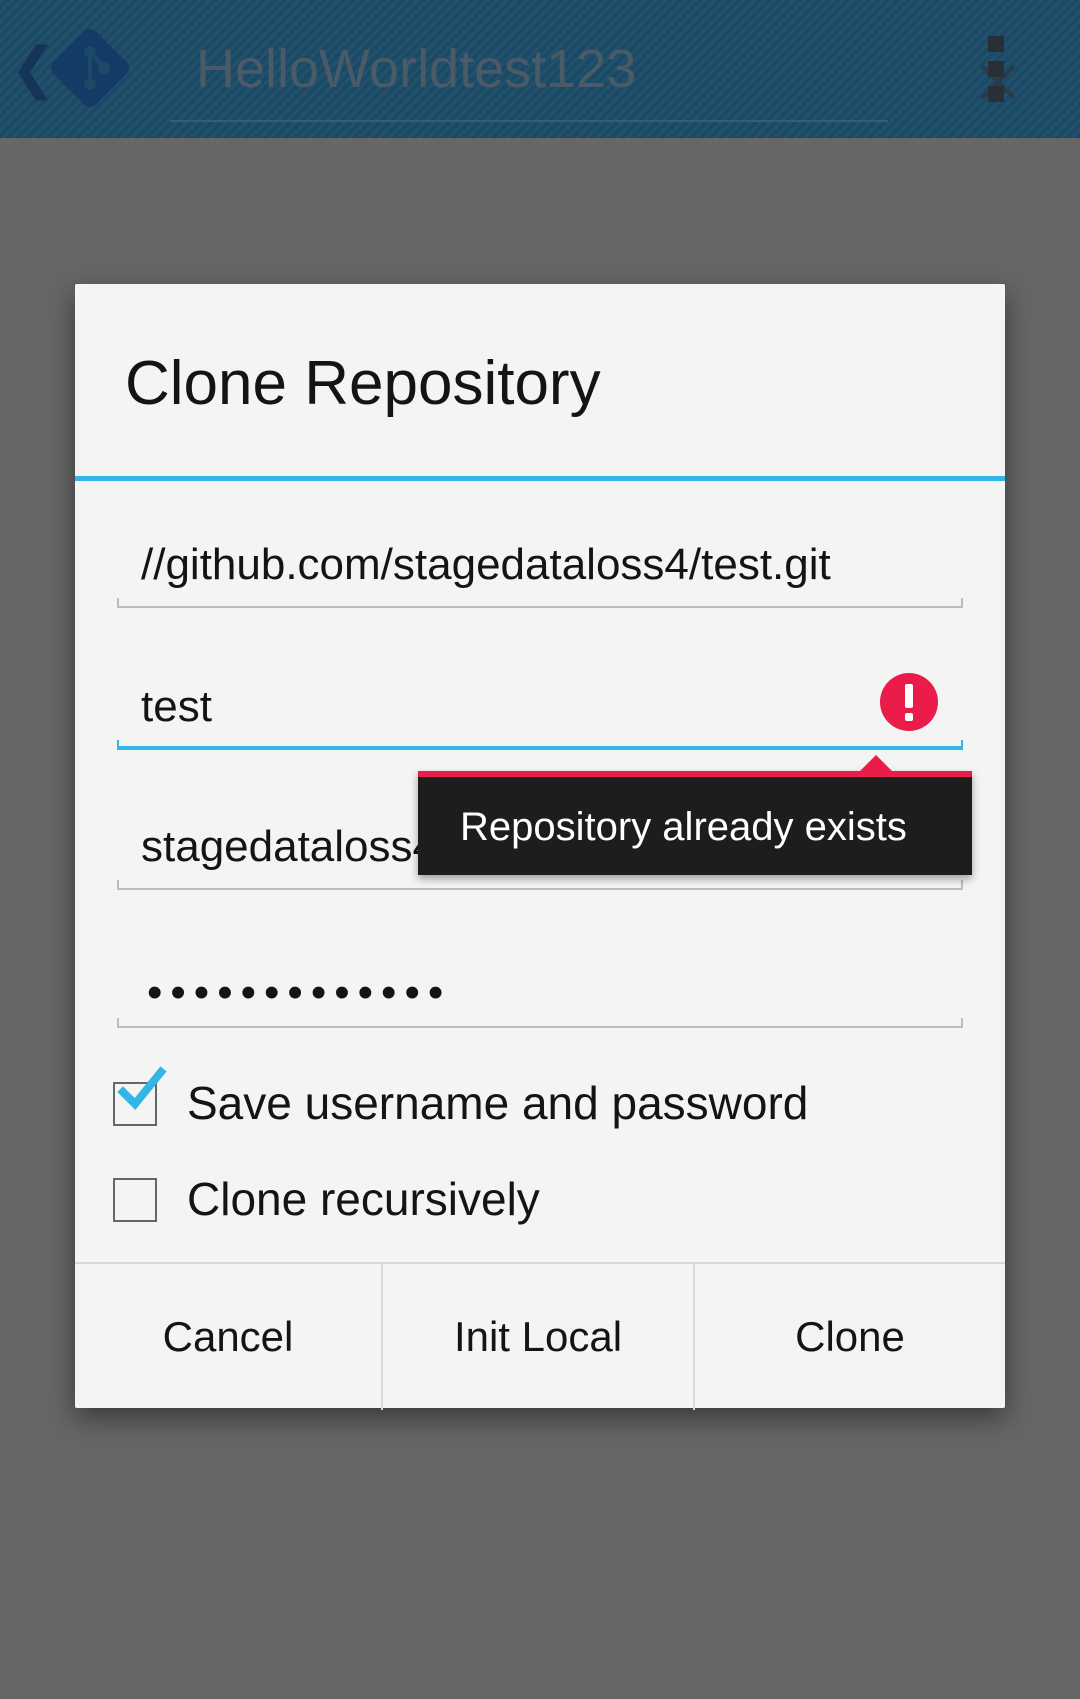  What do you see at coordinates (299, 992) in the screenshot?
I see `password-value: •••••••••••••` at bounding box center [299, 992].